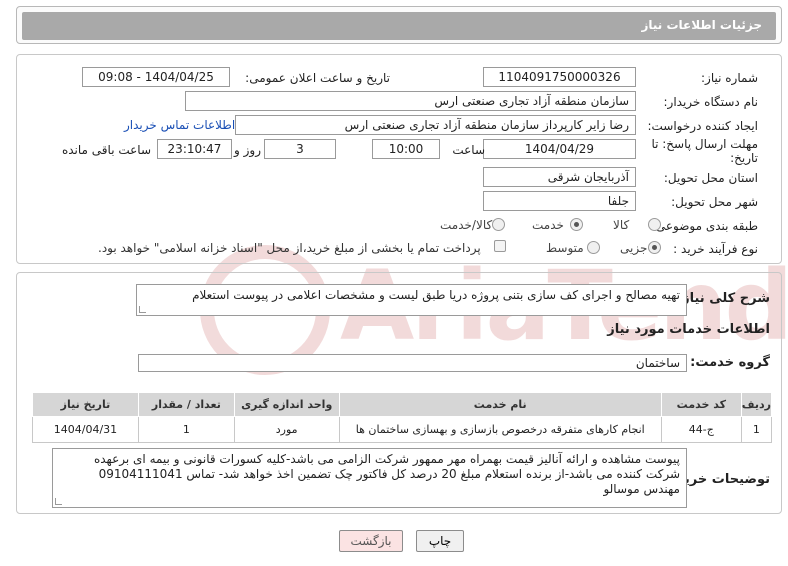  Describe the element at coordinates (371, 541) in the screenshot. I see `back-button: بازگشت` at that location.